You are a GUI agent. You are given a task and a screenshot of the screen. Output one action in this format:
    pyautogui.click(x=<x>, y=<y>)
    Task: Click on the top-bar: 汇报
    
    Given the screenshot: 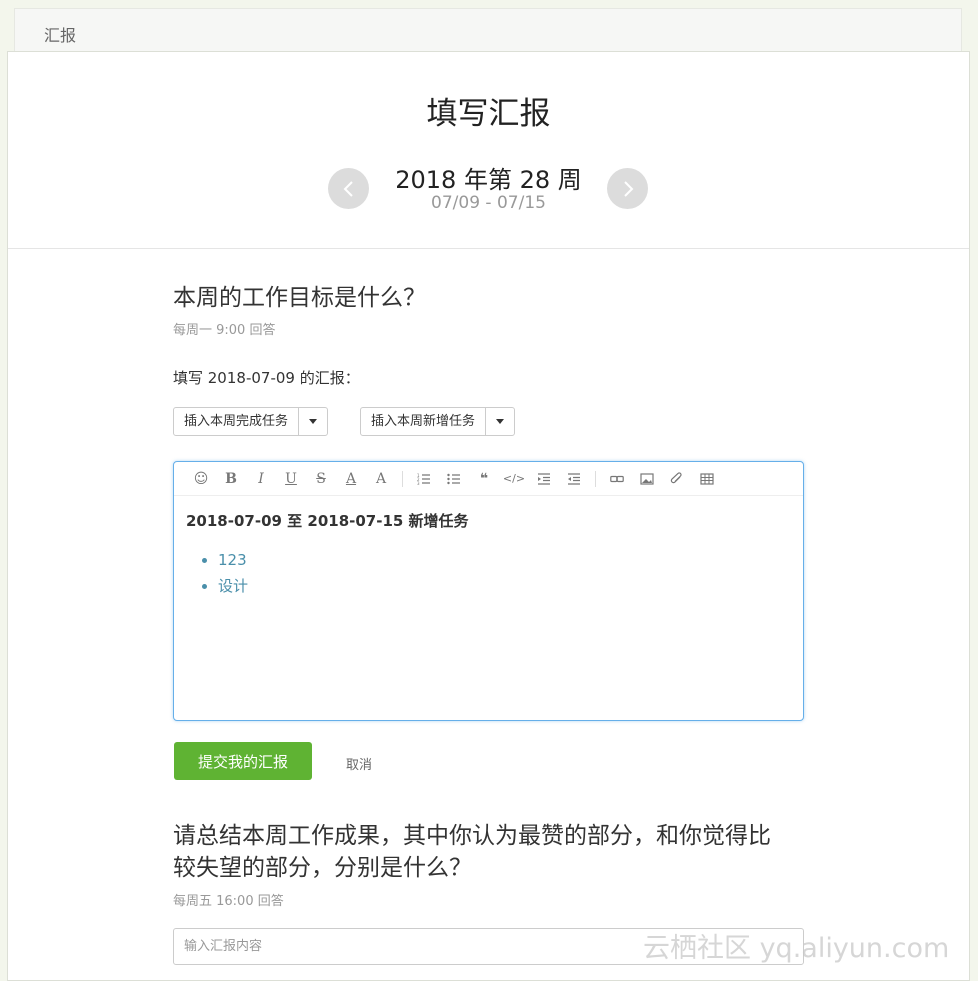 What is the action you would take?
    pyautogui.click(x=488, y=32)
    